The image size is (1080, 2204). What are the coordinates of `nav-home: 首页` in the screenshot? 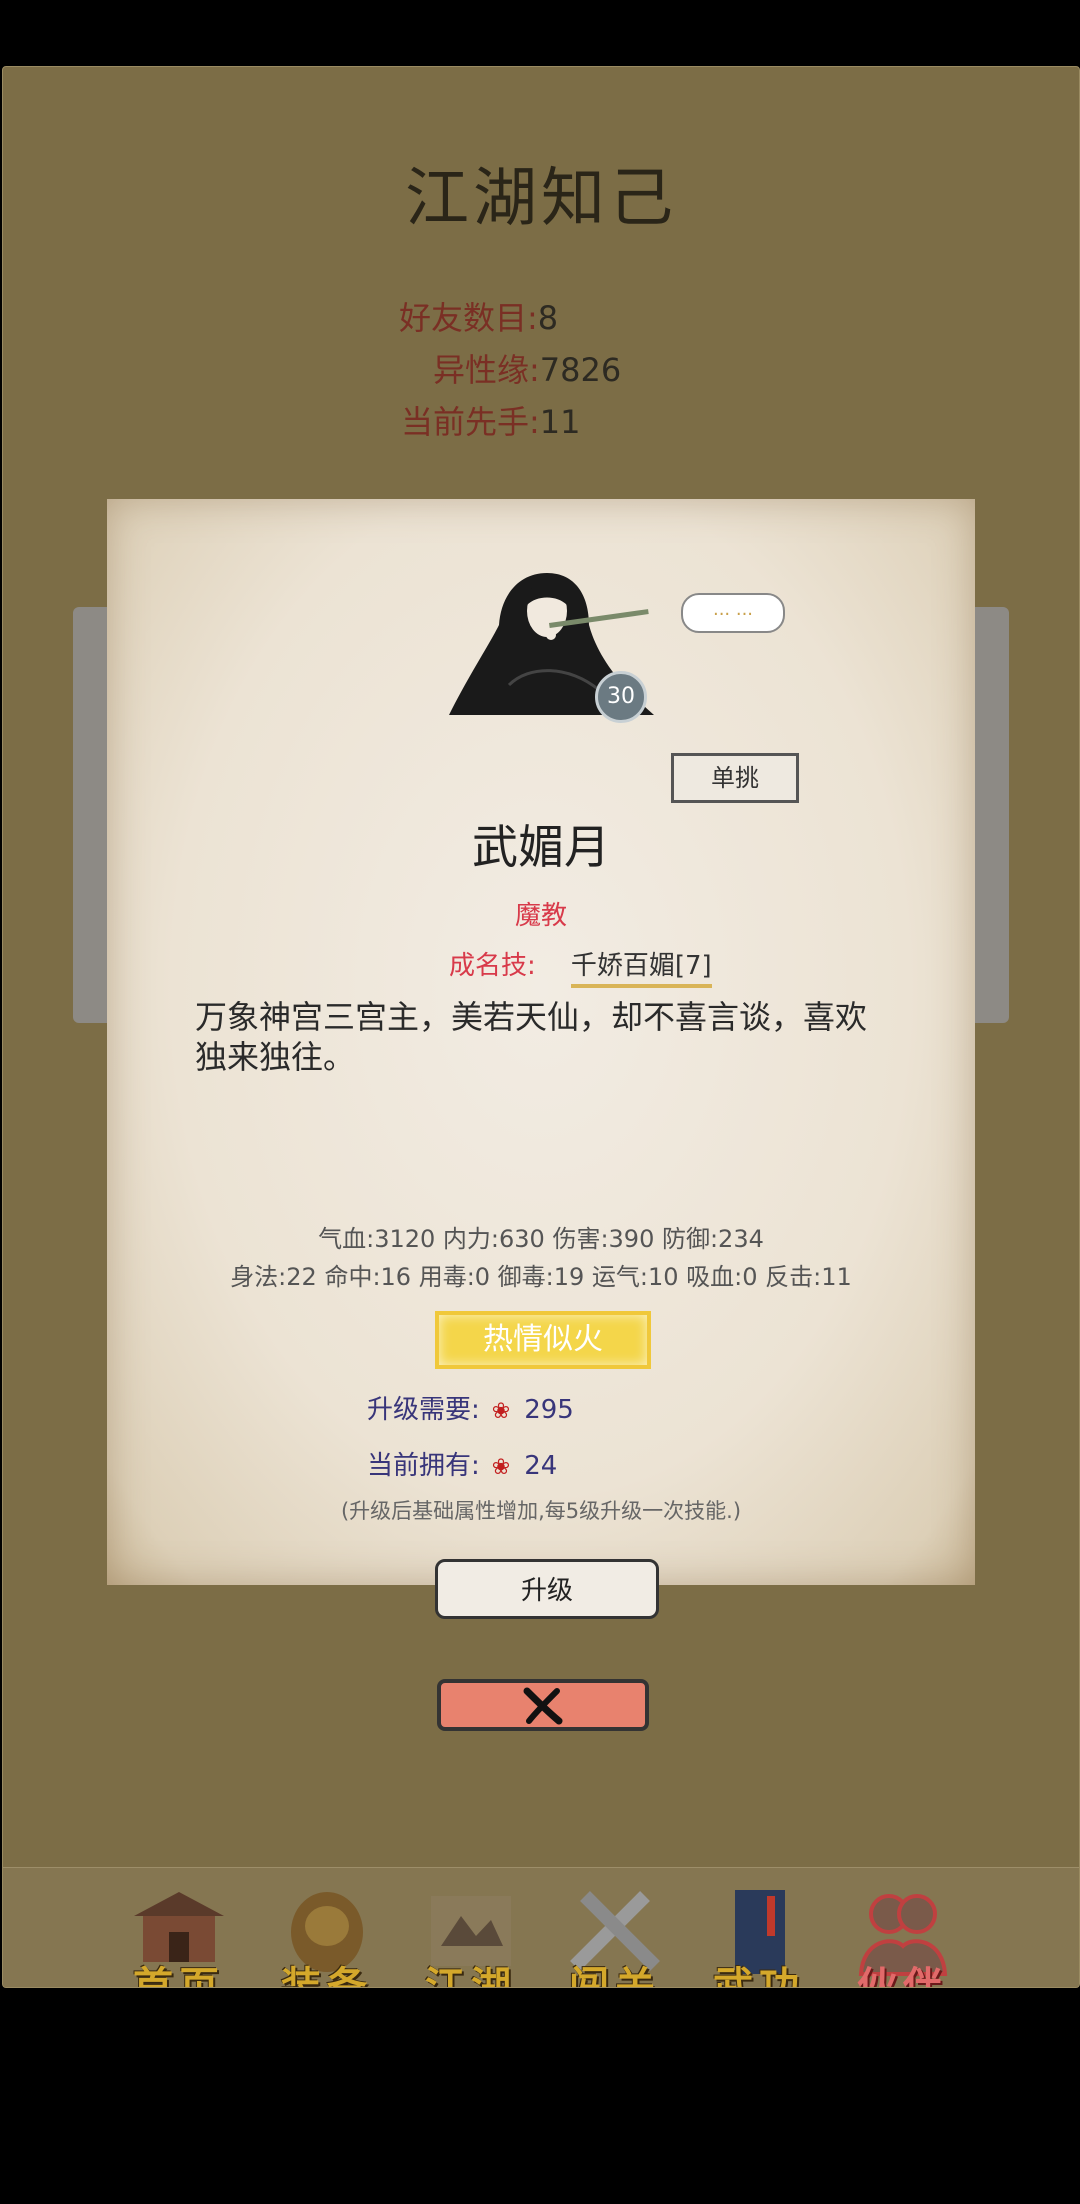 It's located at (179, 1937).